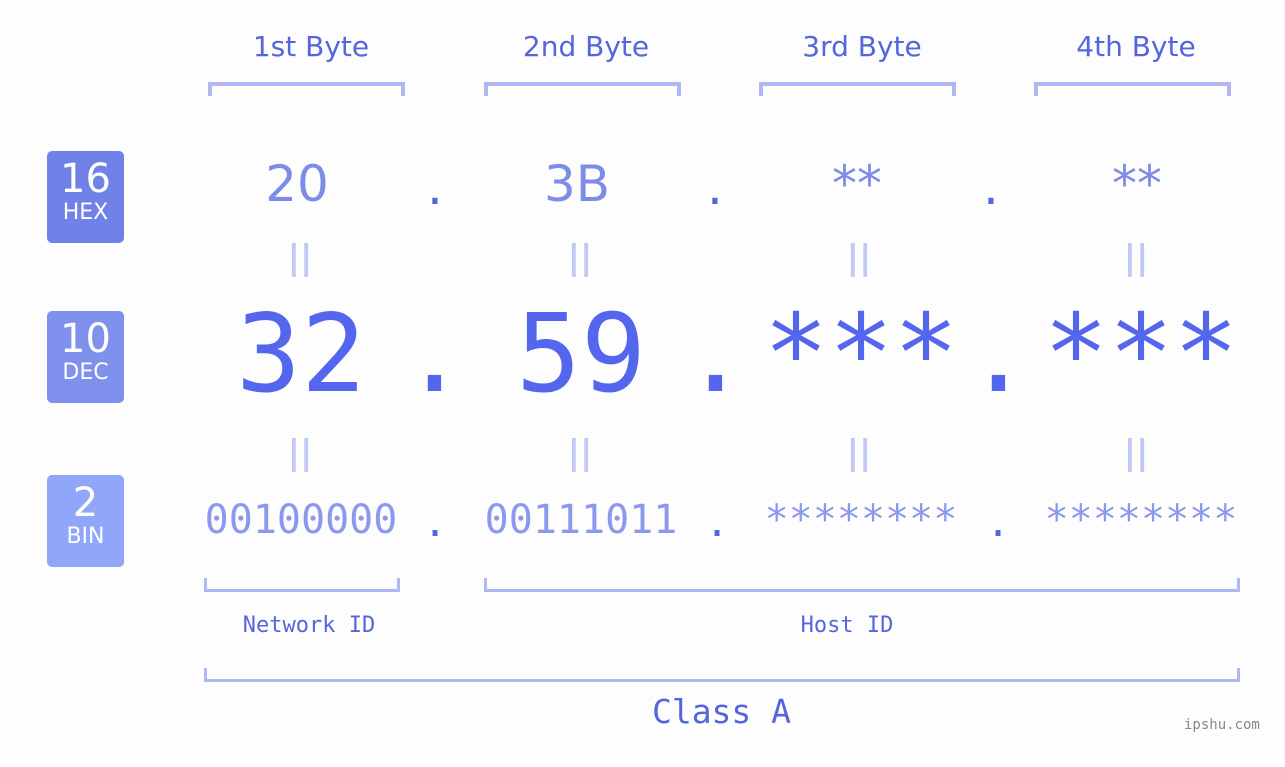 The height and width of the screenshot is (767, 1285). I want to click on equals-dec-bin-4: ||, so click(1136, 453).